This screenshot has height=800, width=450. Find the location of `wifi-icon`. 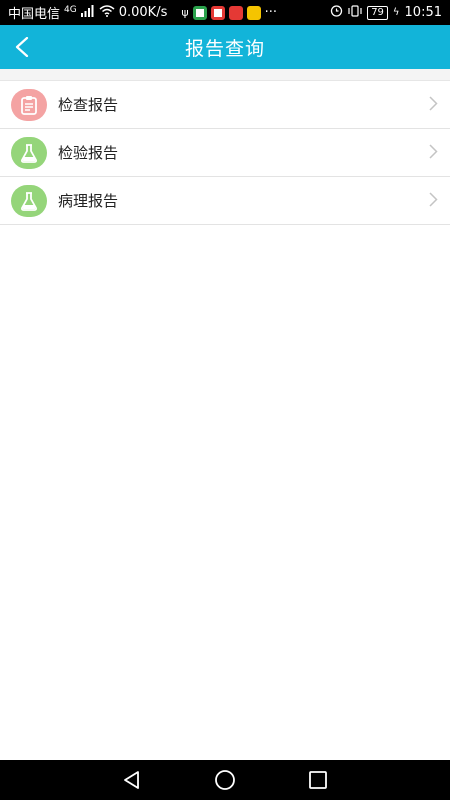

wifi-icon is located at coordinates (107, 12).